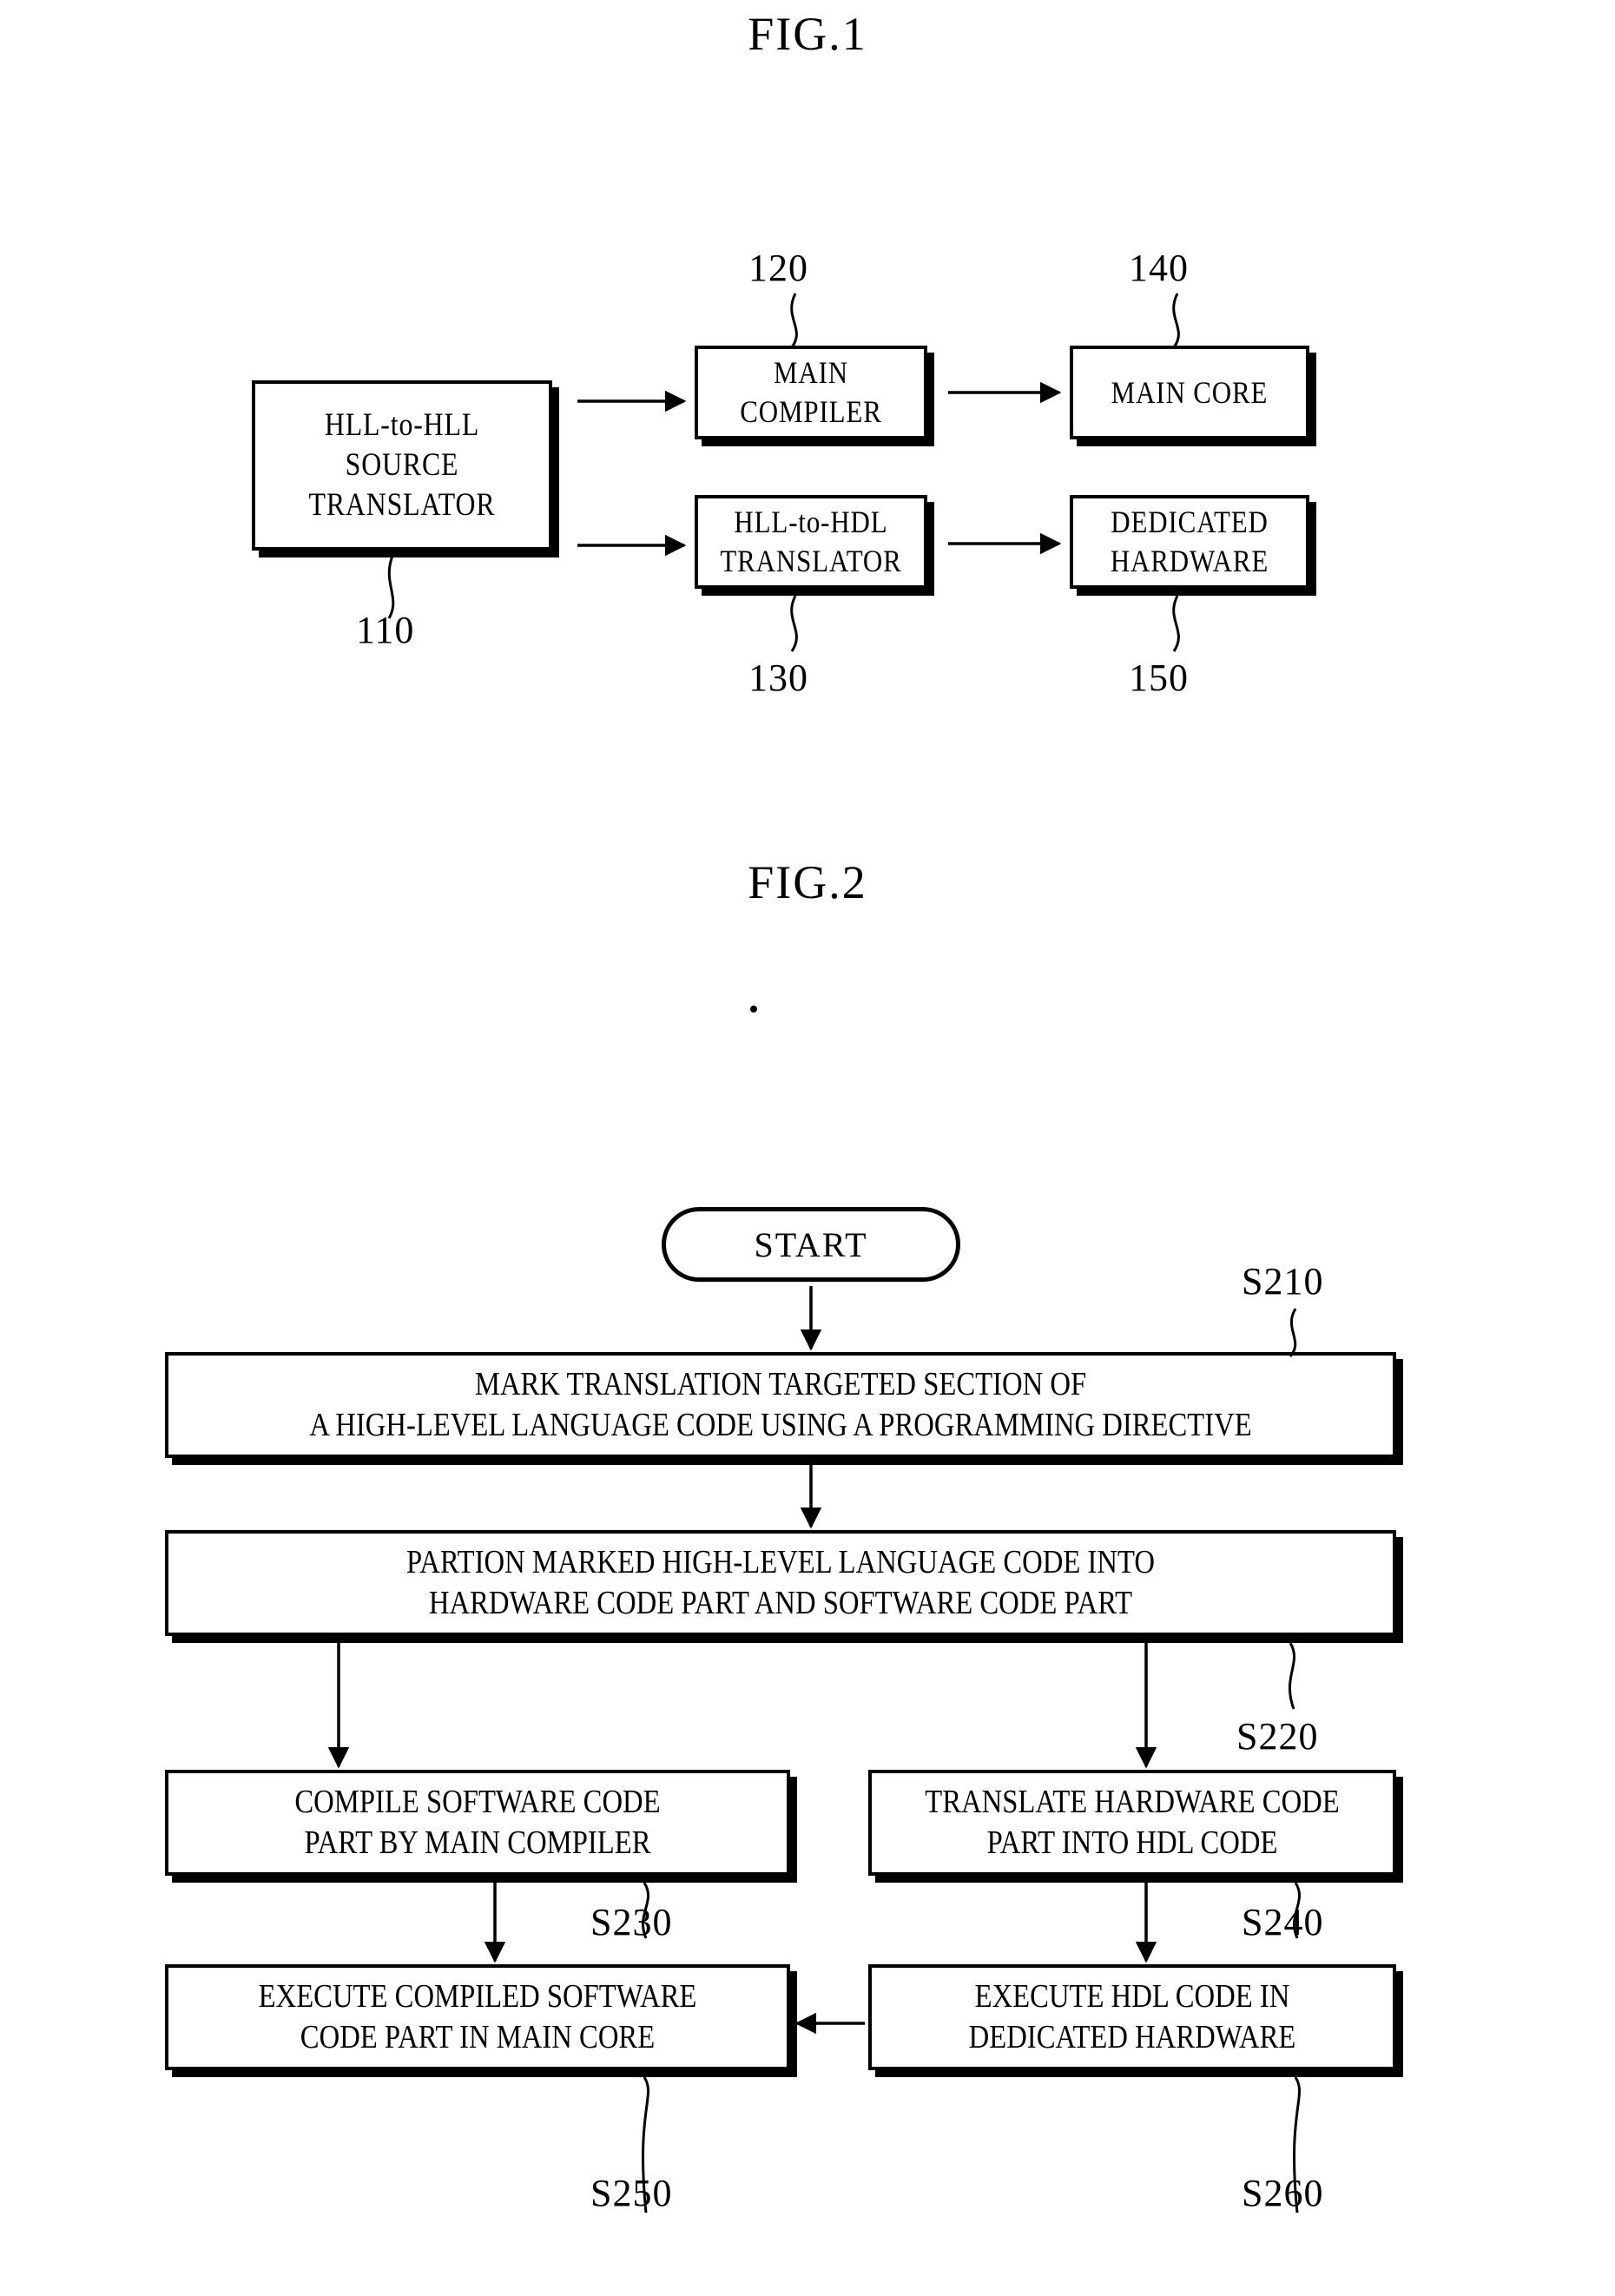 This screenshot has width=1615, height=2296. What do you see at coordinates (478, 1996) in the screenshot?
I see `step-s250-line-1: EXECUTE COMPILED SOFTWARE` at bounding box center [478, 1996].